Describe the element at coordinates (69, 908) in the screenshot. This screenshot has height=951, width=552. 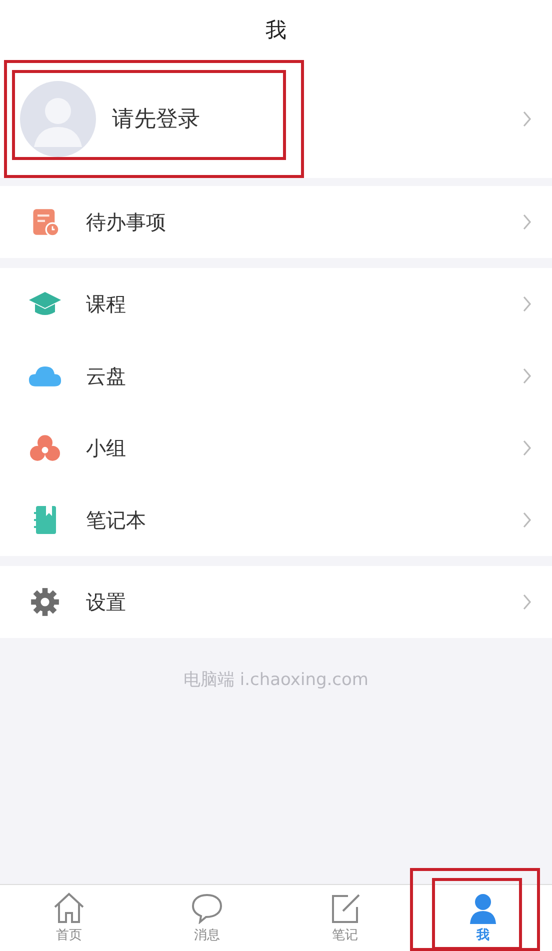
I see `home-icon` at that location.